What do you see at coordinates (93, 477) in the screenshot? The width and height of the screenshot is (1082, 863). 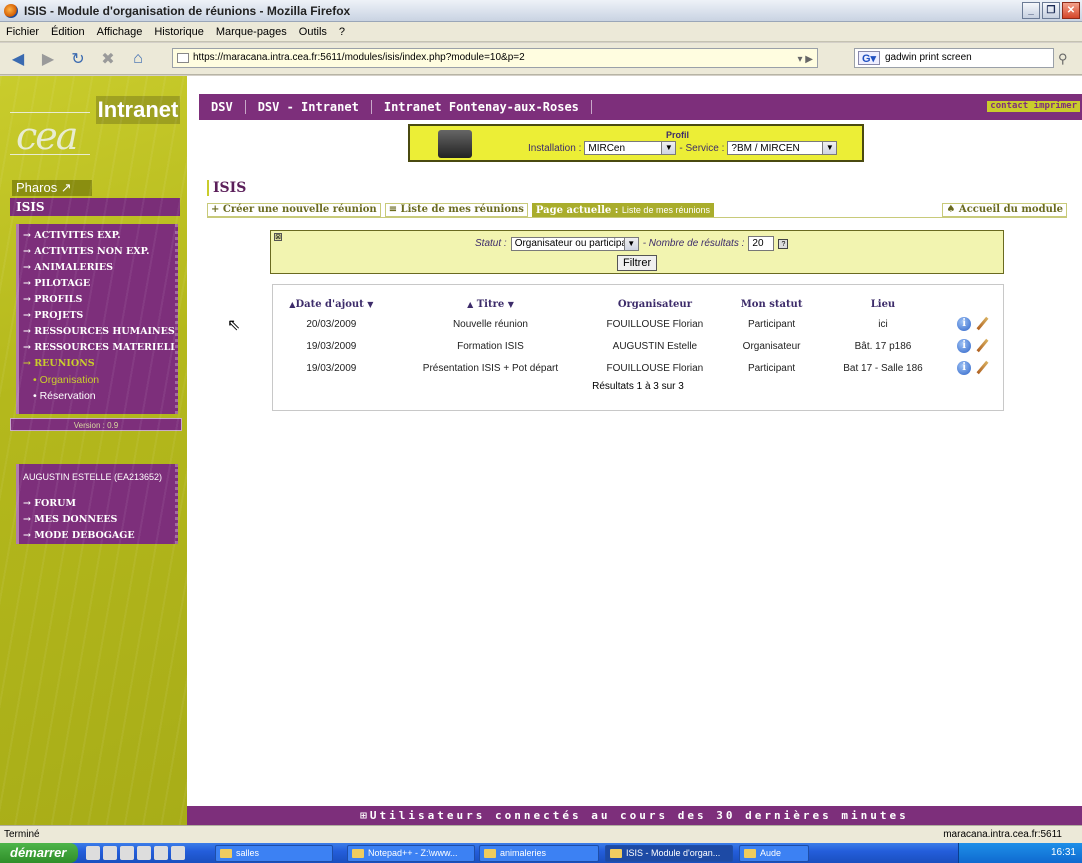 I see `user-name: AUGUSTIN ESTELLE (EA213652)` at bounding box center [93, 477].